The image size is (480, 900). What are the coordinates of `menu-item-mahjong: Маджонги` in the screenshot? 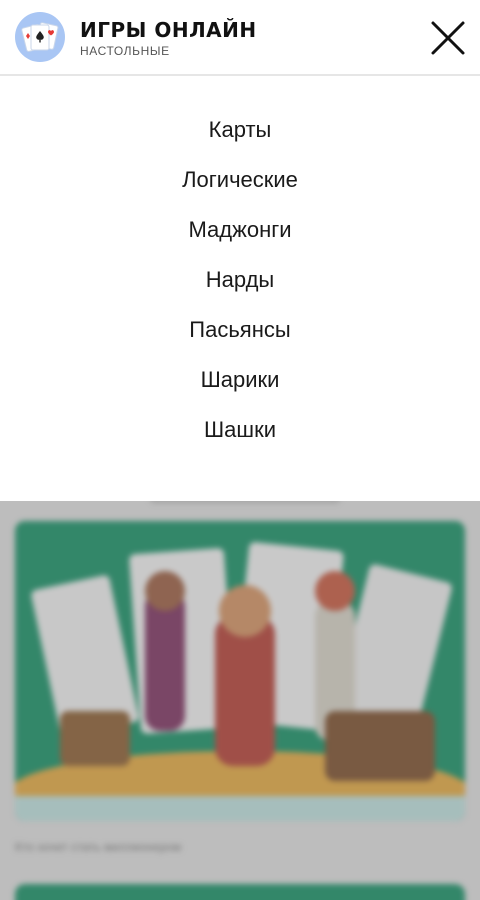 It's located at (240, 230).